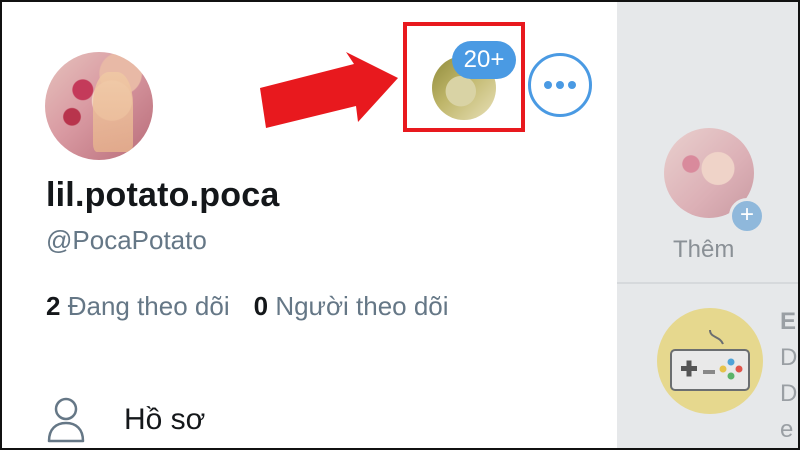 The width and height of the screenshot is (800, 450). What do you see at coordinates (99, 106) in the screenshot?
I see `profile-avatar` at bounding box center [99, 106].